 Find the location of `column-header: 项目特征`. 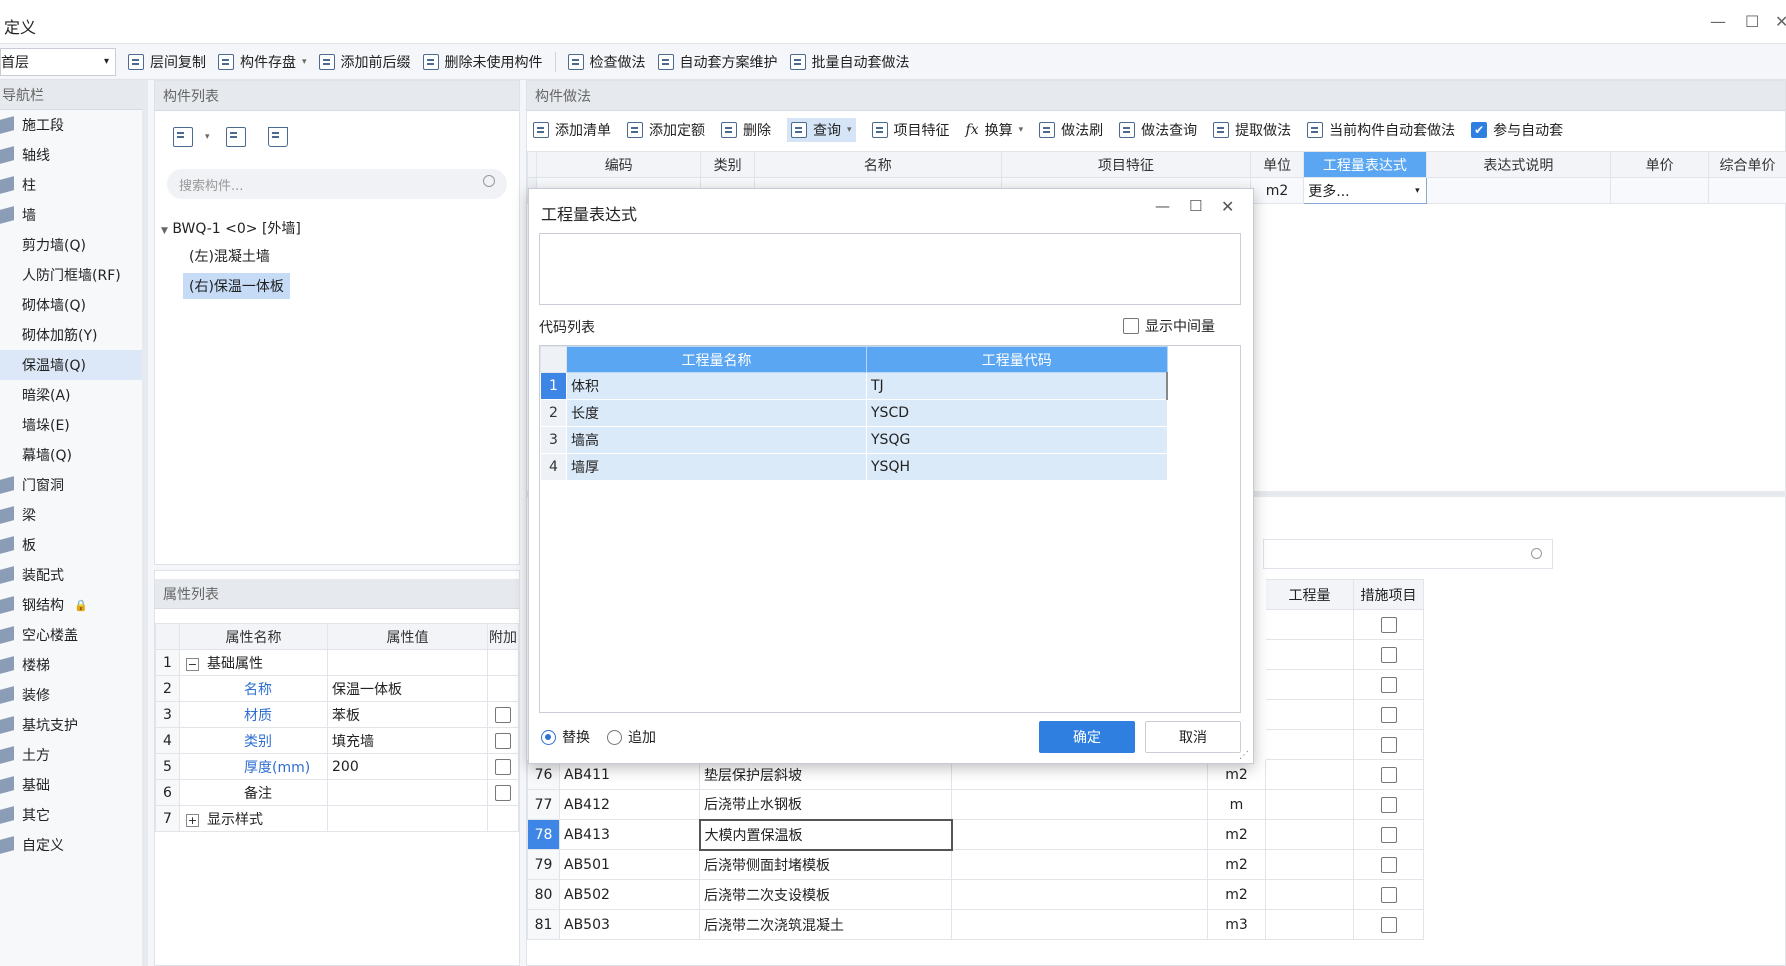

column-header: 项目特征 is located at coordinates (1125, 164).